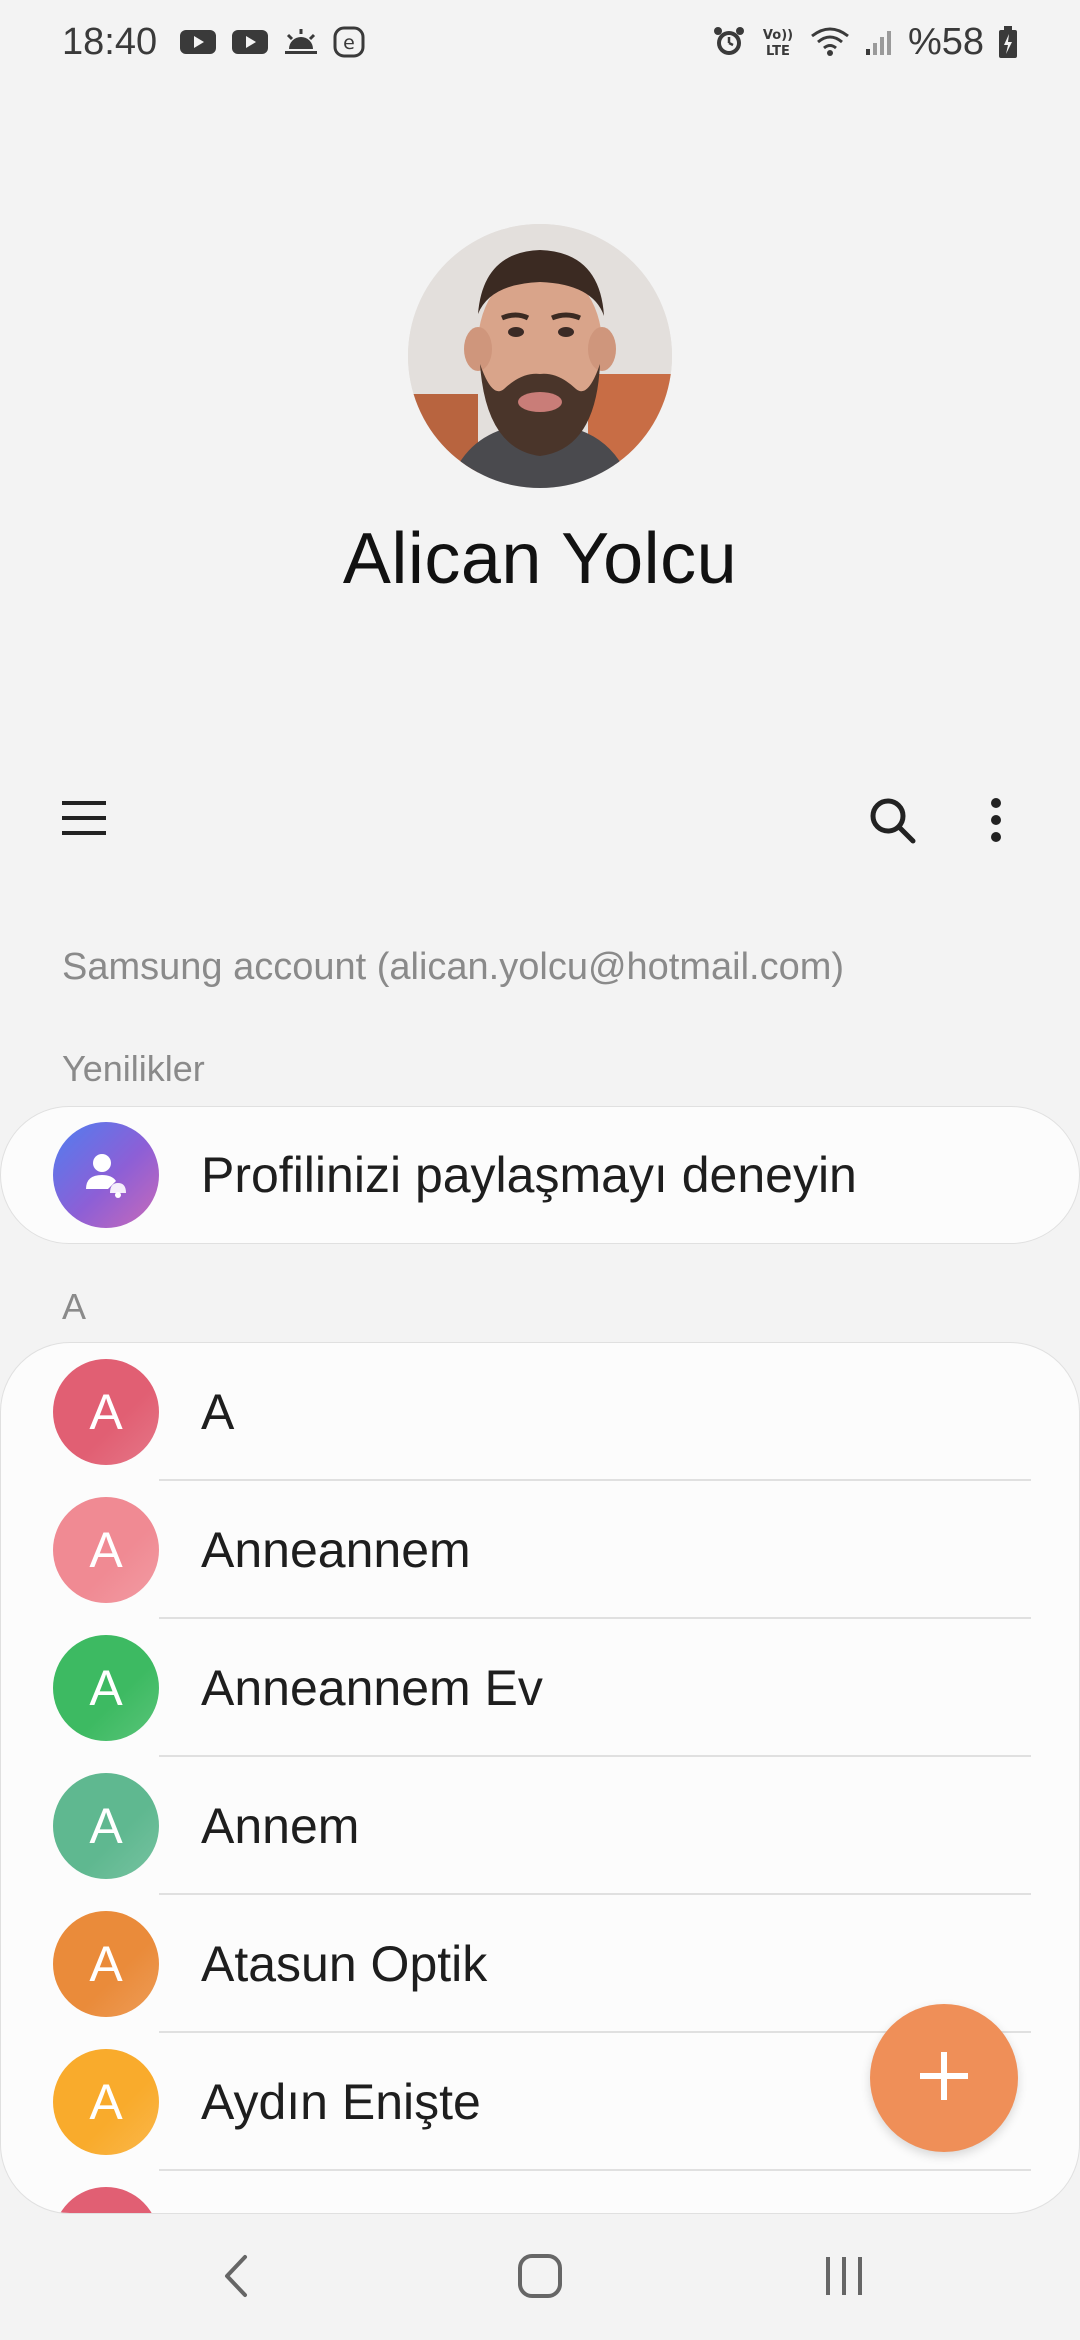 This screenshot has width=1080, height=2340. I want to click on svg-text: Vo)), so click(778, 35).